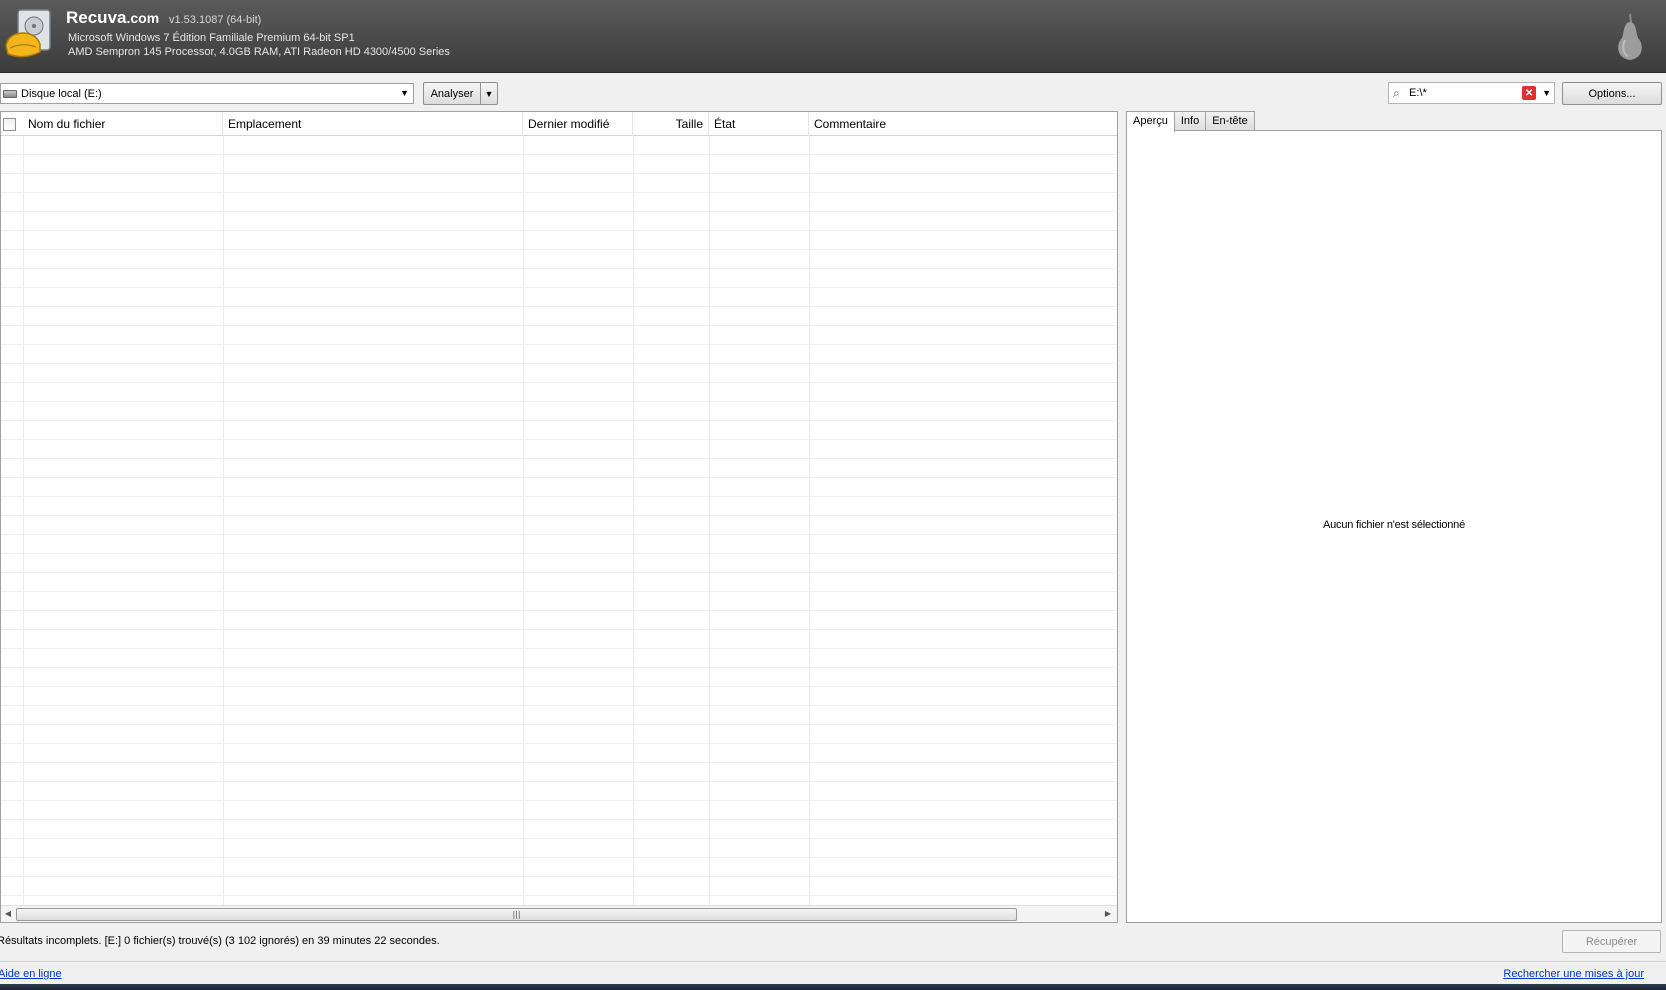 This screenshot has height=990, width=1666. Describe the element at coordinates (215, 20) in the screenshot. I see `app-version: v1.53.1087 (64-bit)` at that location.